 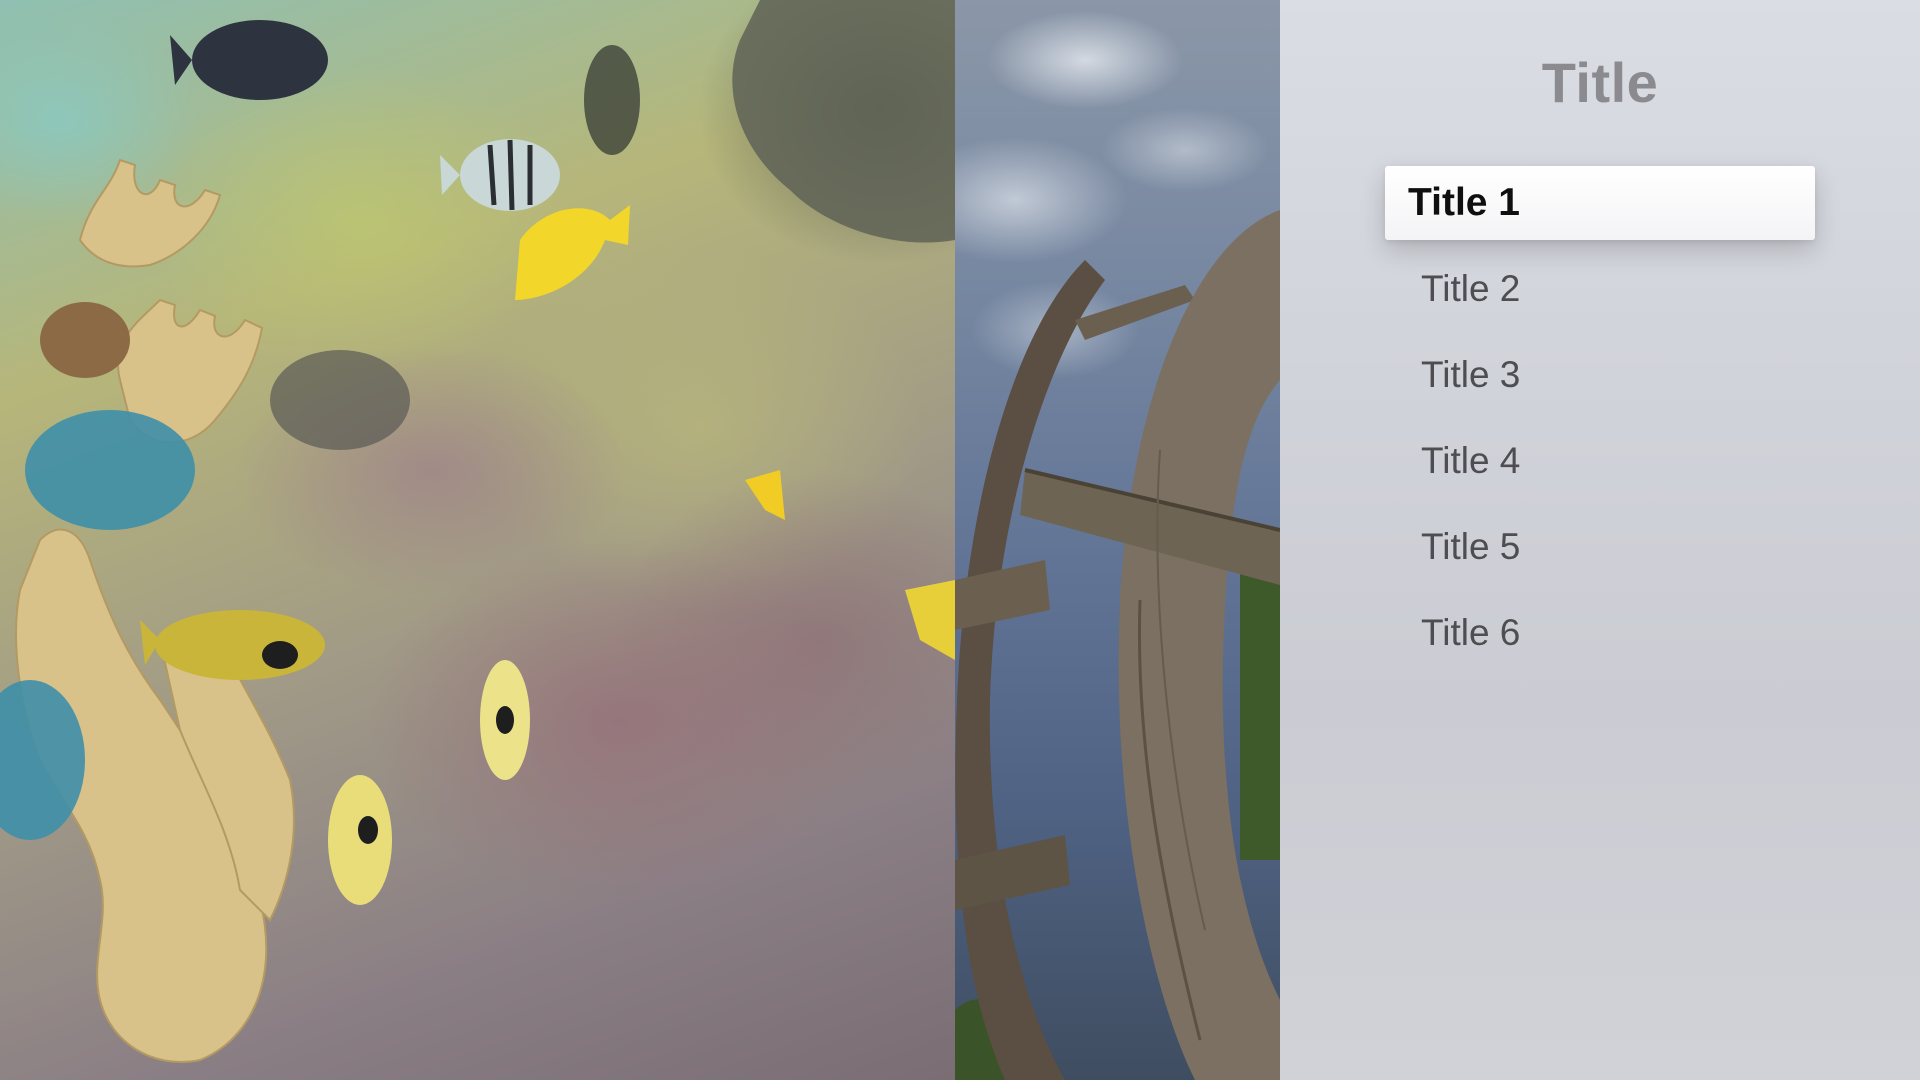 I want to click on water-wheel-illustration, so click(x=1117, y=645).